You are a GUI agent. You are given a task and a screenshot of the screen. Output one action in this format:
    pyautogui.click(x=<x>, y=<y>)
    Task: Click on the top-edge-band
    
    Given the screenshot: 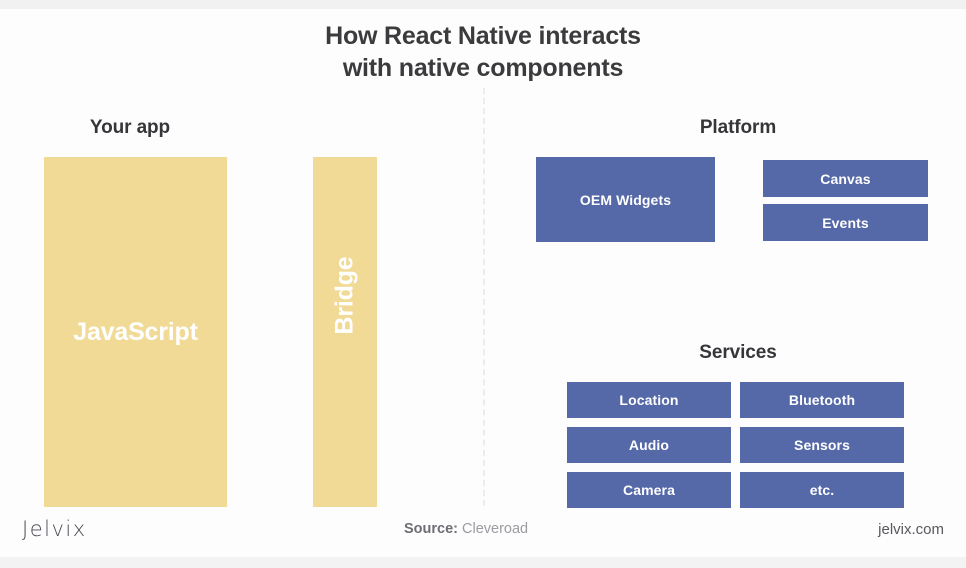 What is the action you would take?
    pyautogui.click(x=483, y=4)
    